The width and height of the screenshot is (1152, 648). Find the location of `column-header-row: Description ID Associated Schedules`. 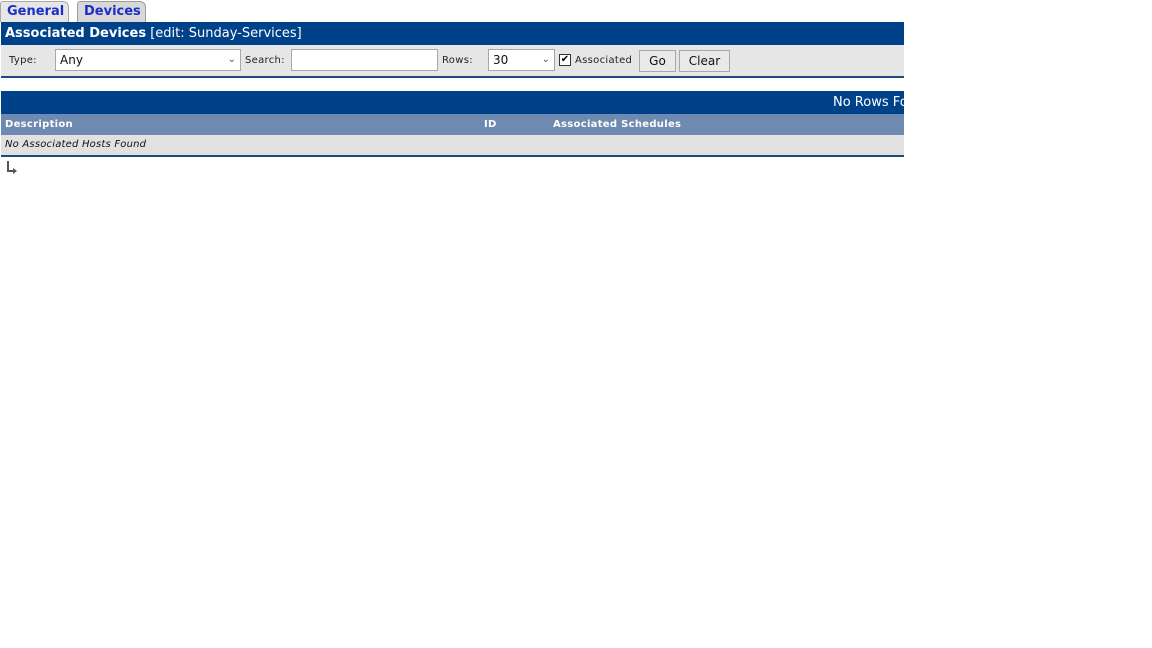

column-header-row: Description ID Associated Schedules is located at coordinates (452, 124).